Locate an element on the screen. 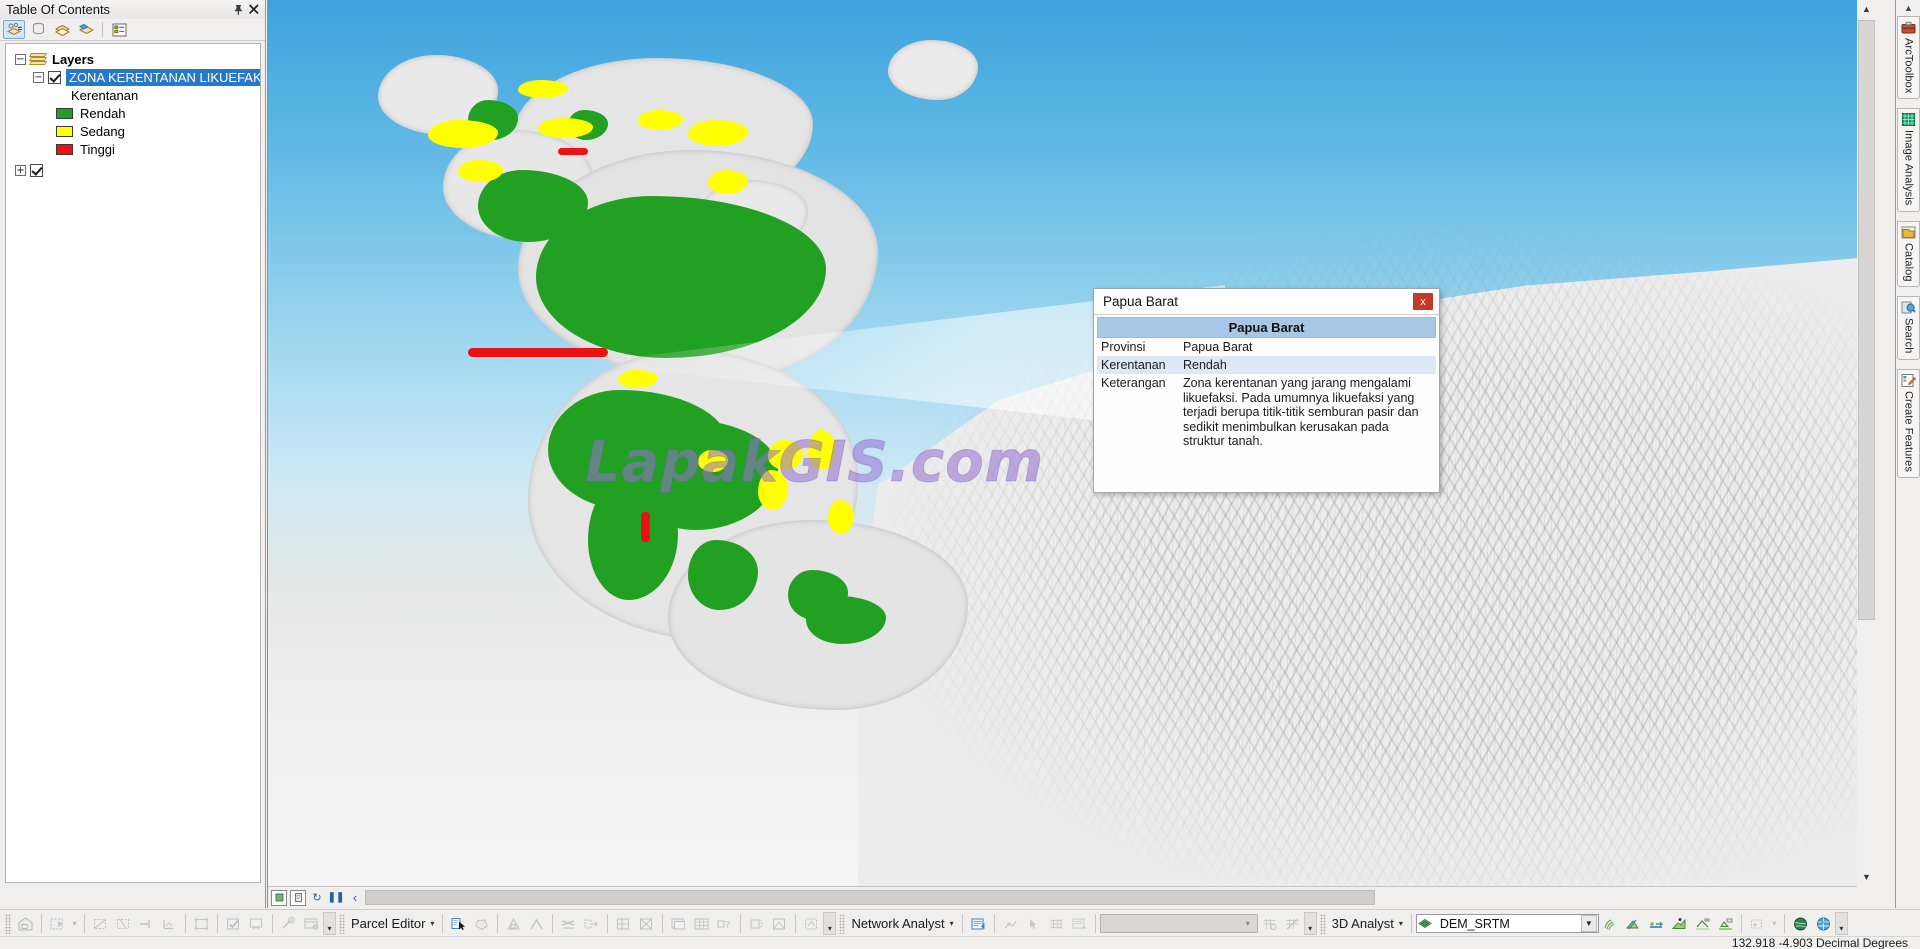 This screenshot has height=949, width=1920. list-by-source-icon is located at coordinates (38, 29).